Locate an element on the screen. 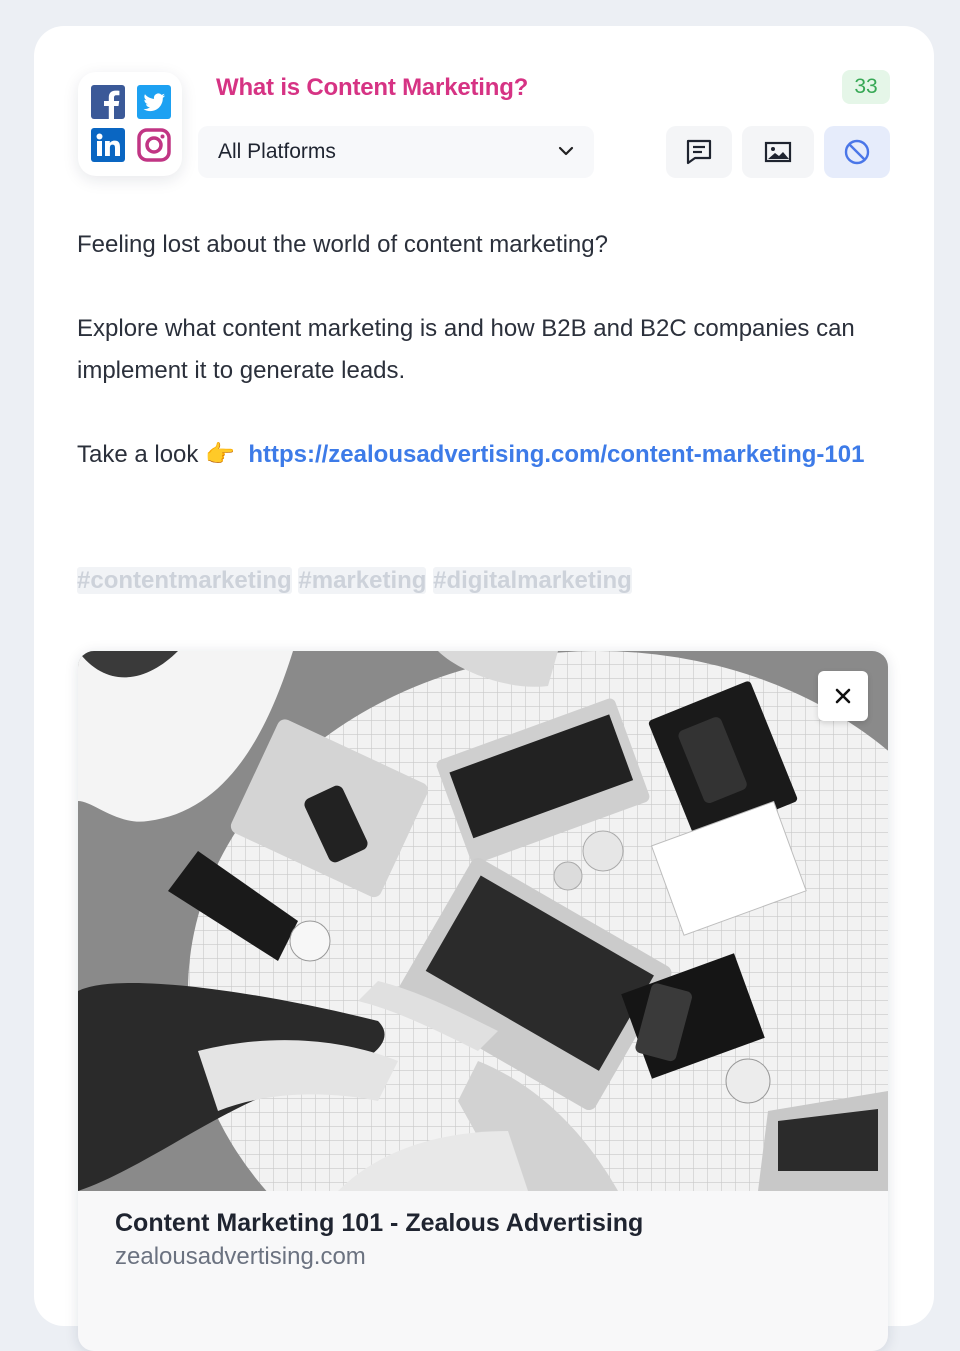 This screenshot has width=960, height=1351. add-image-button is located at coordinates (778, 152).